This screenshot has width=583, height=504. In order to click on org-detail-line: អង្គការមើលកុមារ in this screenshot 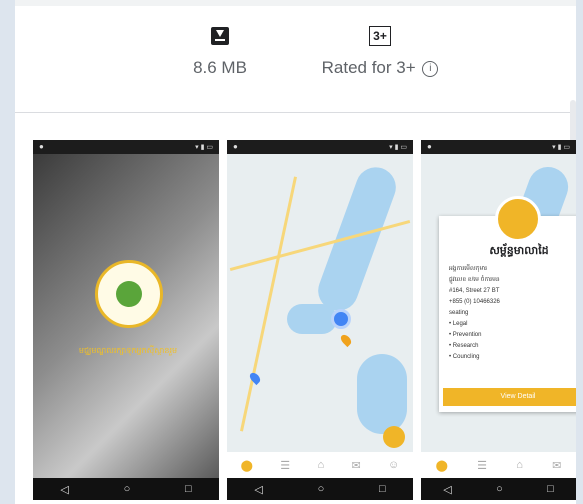, I will do `click(468, 269)`.